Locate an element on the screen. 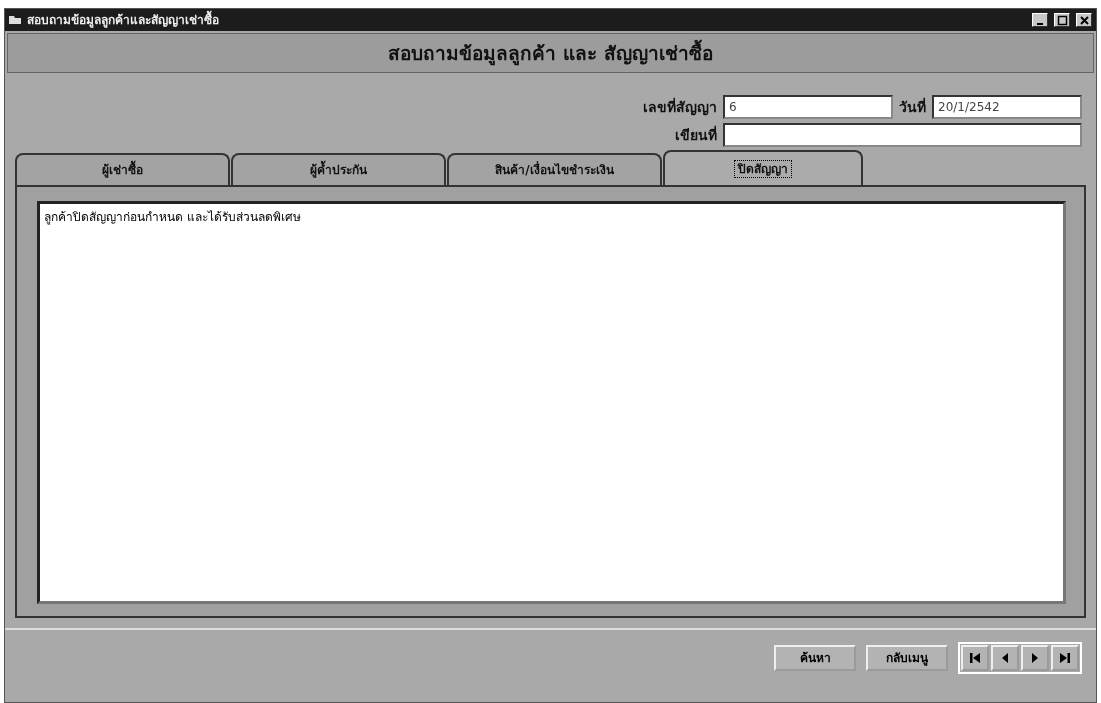  field-label: เขียนที่ is located at coordinates (695, 134).